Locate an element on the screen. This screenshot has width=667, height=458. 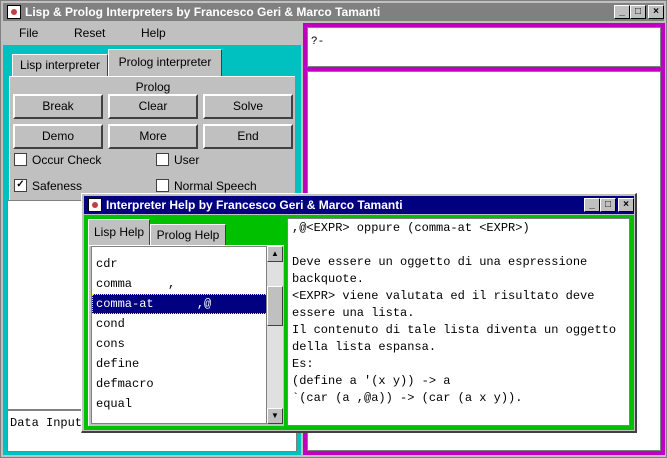
tab-prolog-interpreter: Prolog interpreter is located at coordinates (165, 63).